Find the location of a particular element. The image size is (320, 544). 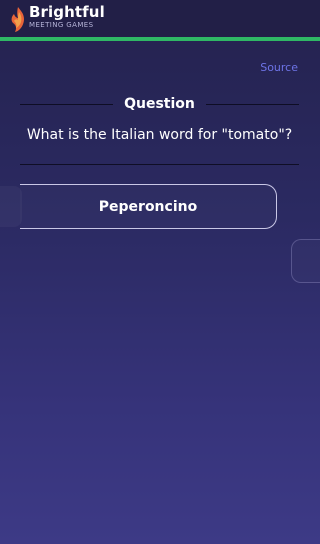

question-text: What is the Italian word for "tomato"? is located at coordinates (159, 135).